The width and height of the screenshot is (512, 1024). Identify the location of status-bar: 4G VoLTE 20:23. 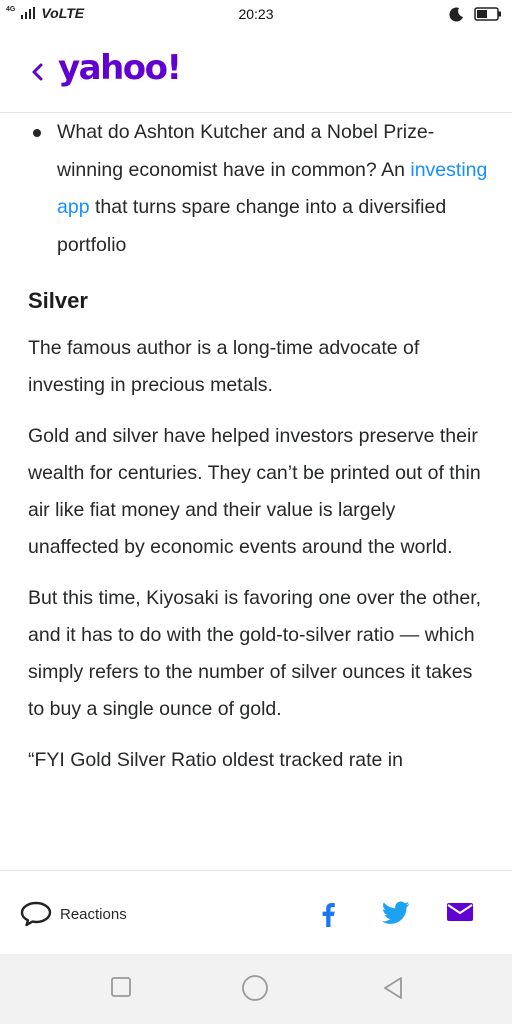
(256, 15).